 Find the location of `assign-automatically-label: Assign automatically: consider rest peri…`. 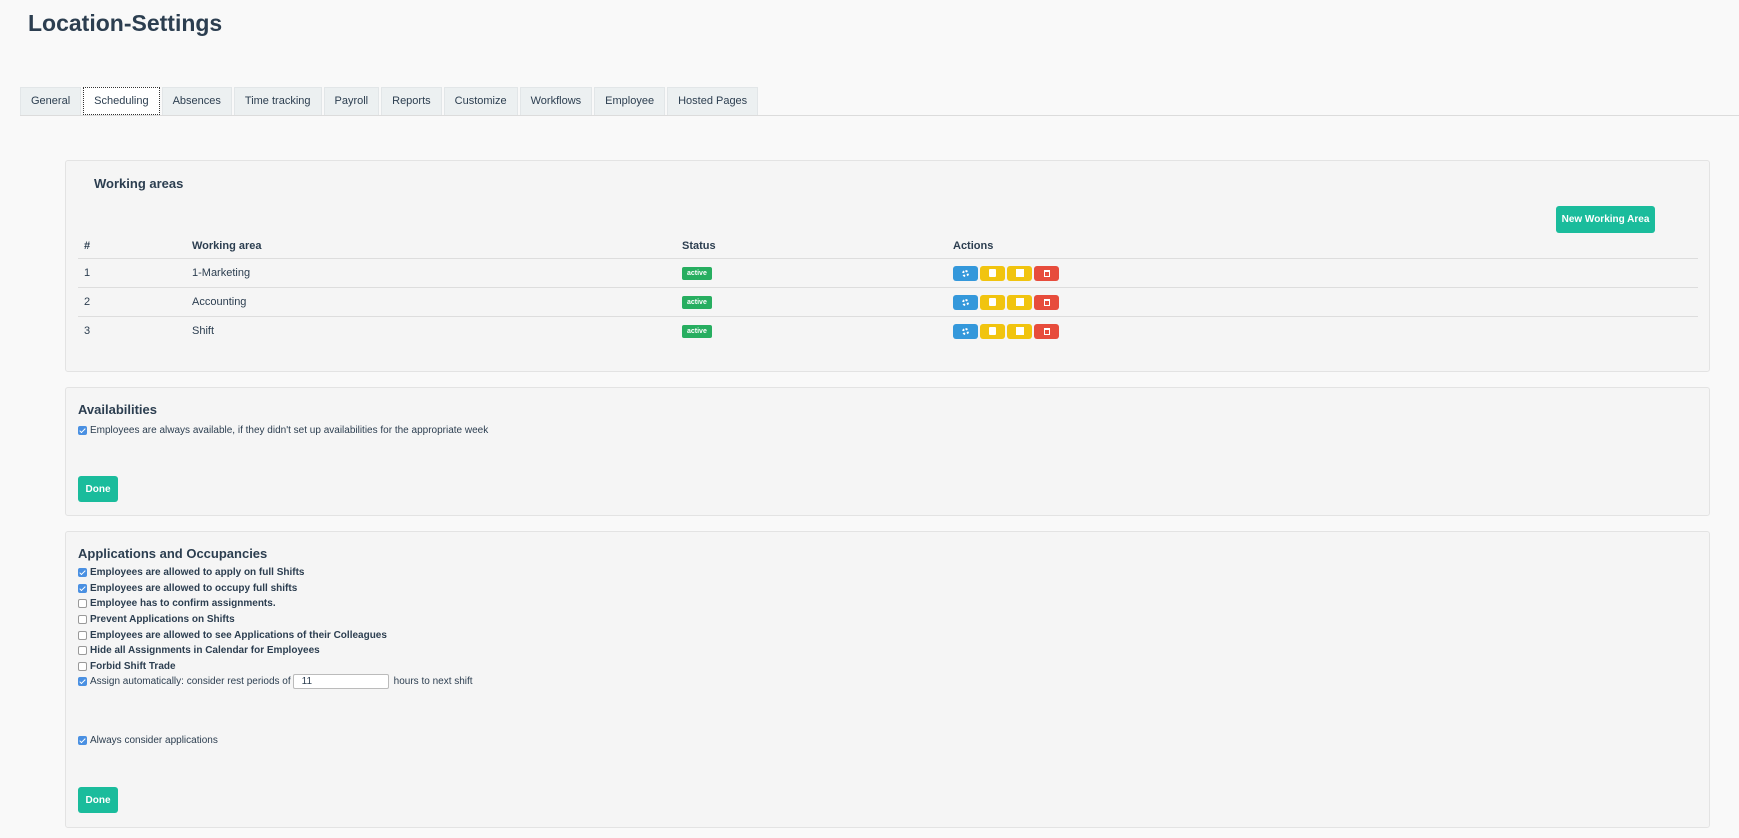

assign-automatically-label: Assign automatically: consider rest peri… is located at coordinates (190, 682).